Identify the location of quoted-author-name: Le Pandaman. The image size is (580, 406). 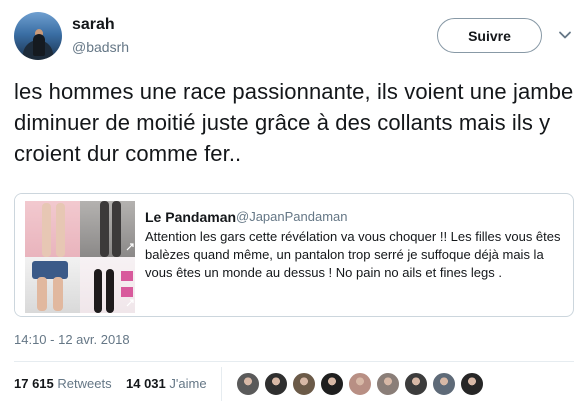
(190, 217).